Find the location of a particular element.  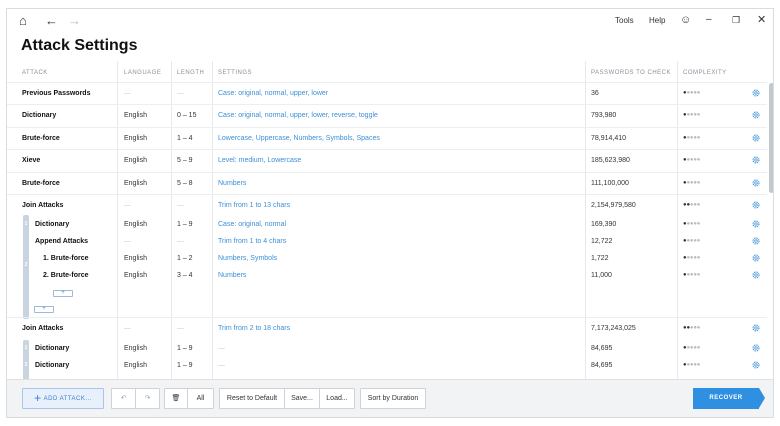

settings-link: Trim from 1 to 4 chars is located at coordinates (252, 241).